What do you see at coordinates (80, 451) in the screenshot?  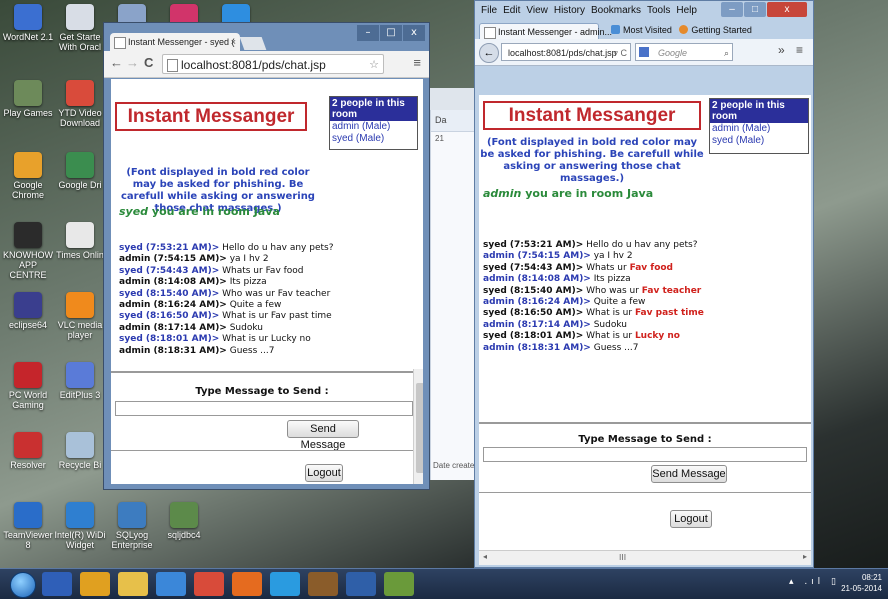 I see `desktop-icon: Recycle Bi` at bounding box center [80, 451].